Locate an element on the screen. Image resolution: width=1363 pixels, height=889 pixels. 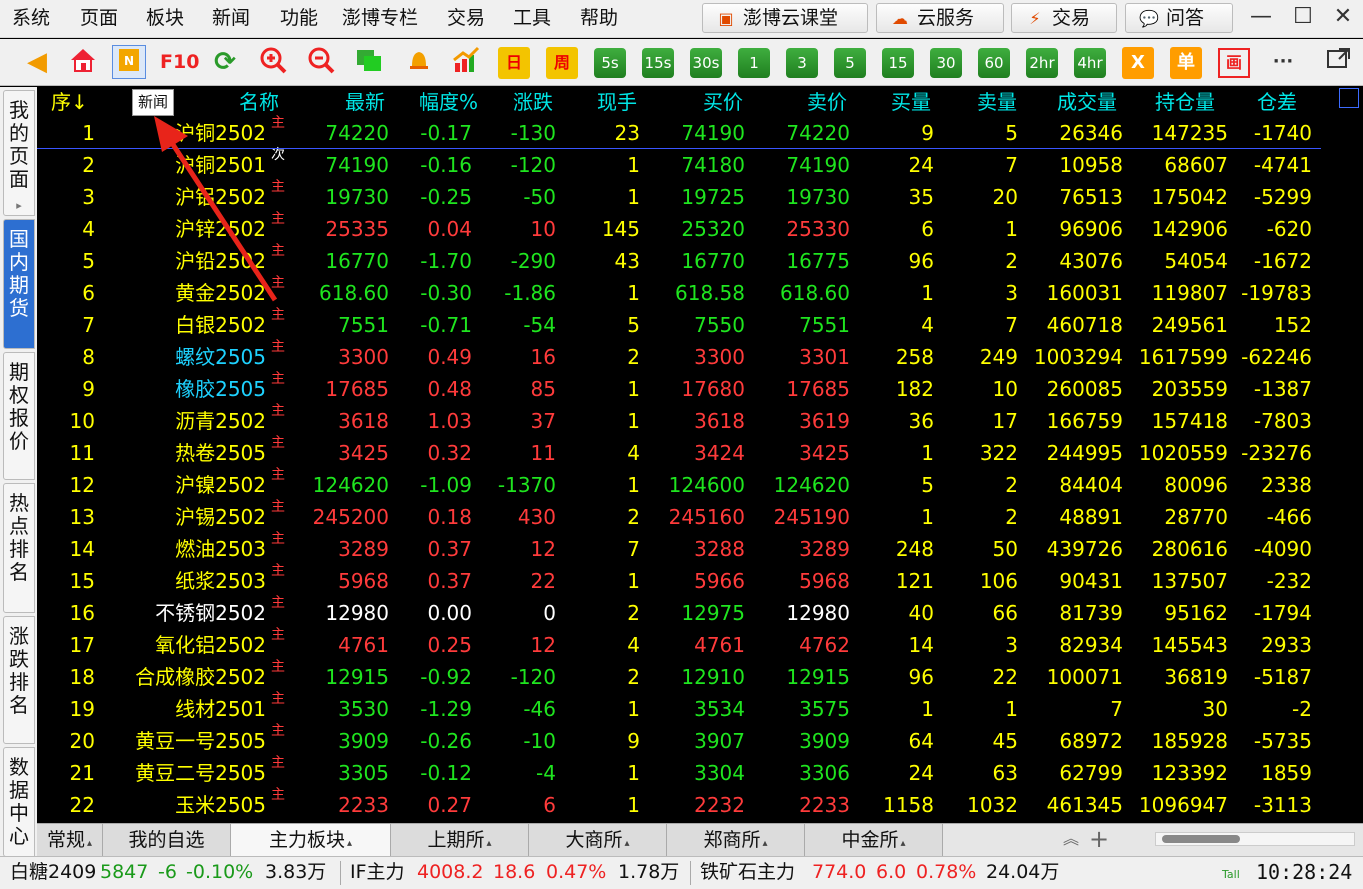
sidebar-tab-change-rank: 涨跌排名 is located at coordinates (19, 680).